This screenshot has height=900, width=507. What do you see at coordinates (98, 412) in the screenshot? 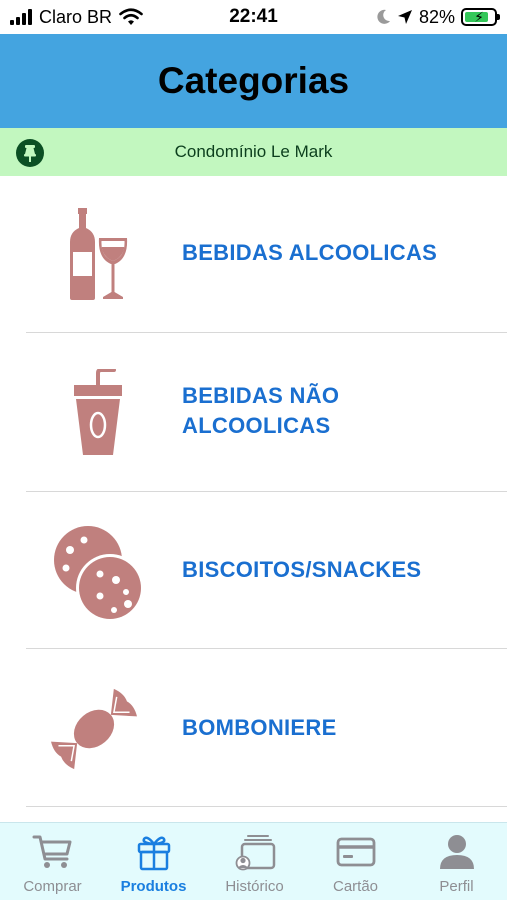
I see `soda-cup-icon` at bounding box center [98, 412].